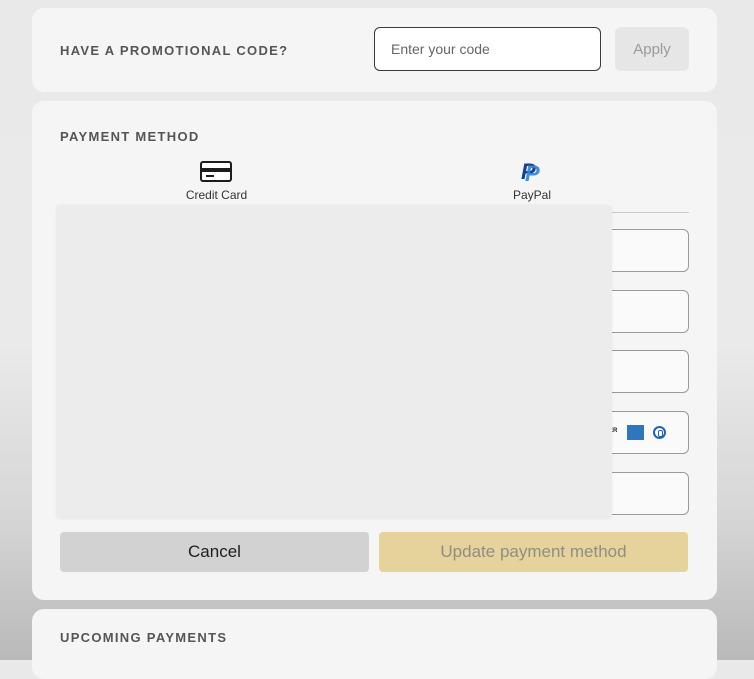 This screenshot has height=679, width=754. Describe the element at coordinates (487, 49) in the screenshot. I see `promo-code-input` at that location.